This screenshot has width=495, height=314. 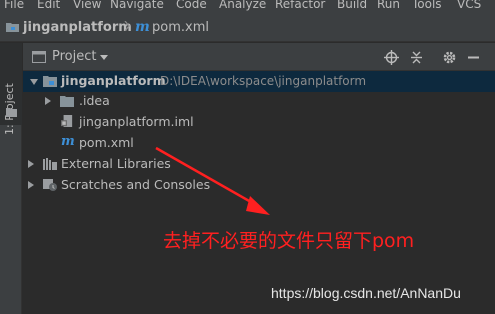 What do you see at coordinates (50, 81) in the screenshot?
I see `module-folder-icon` at bounding box center [50, 81].